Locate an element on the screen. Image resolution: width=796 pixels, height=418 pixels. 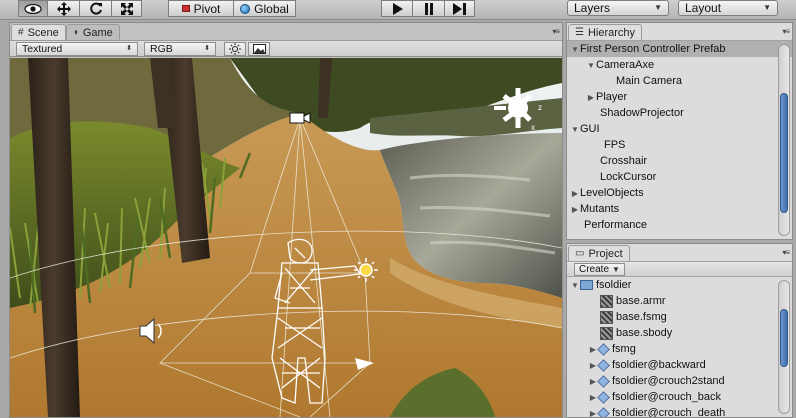
tab-hierarchy: ☰ Hierarchy is located at coordinates (605, 32).